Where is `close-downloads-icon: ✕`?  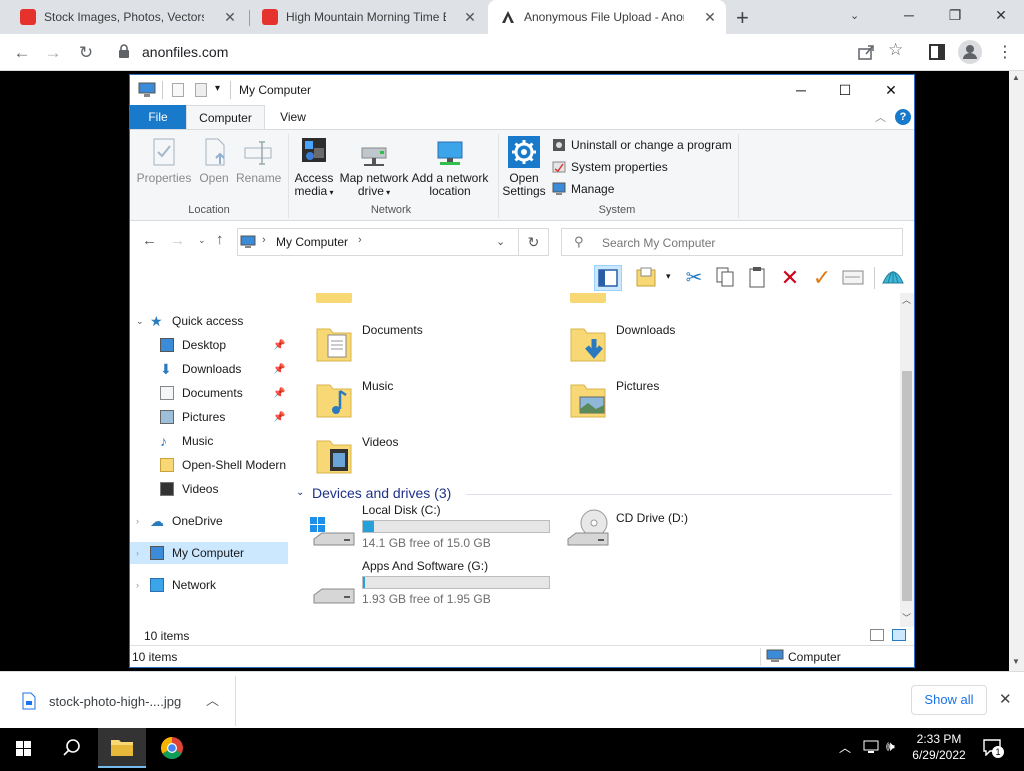 close-downloads-icon: ✕ is located at coordinates (1005, 699).